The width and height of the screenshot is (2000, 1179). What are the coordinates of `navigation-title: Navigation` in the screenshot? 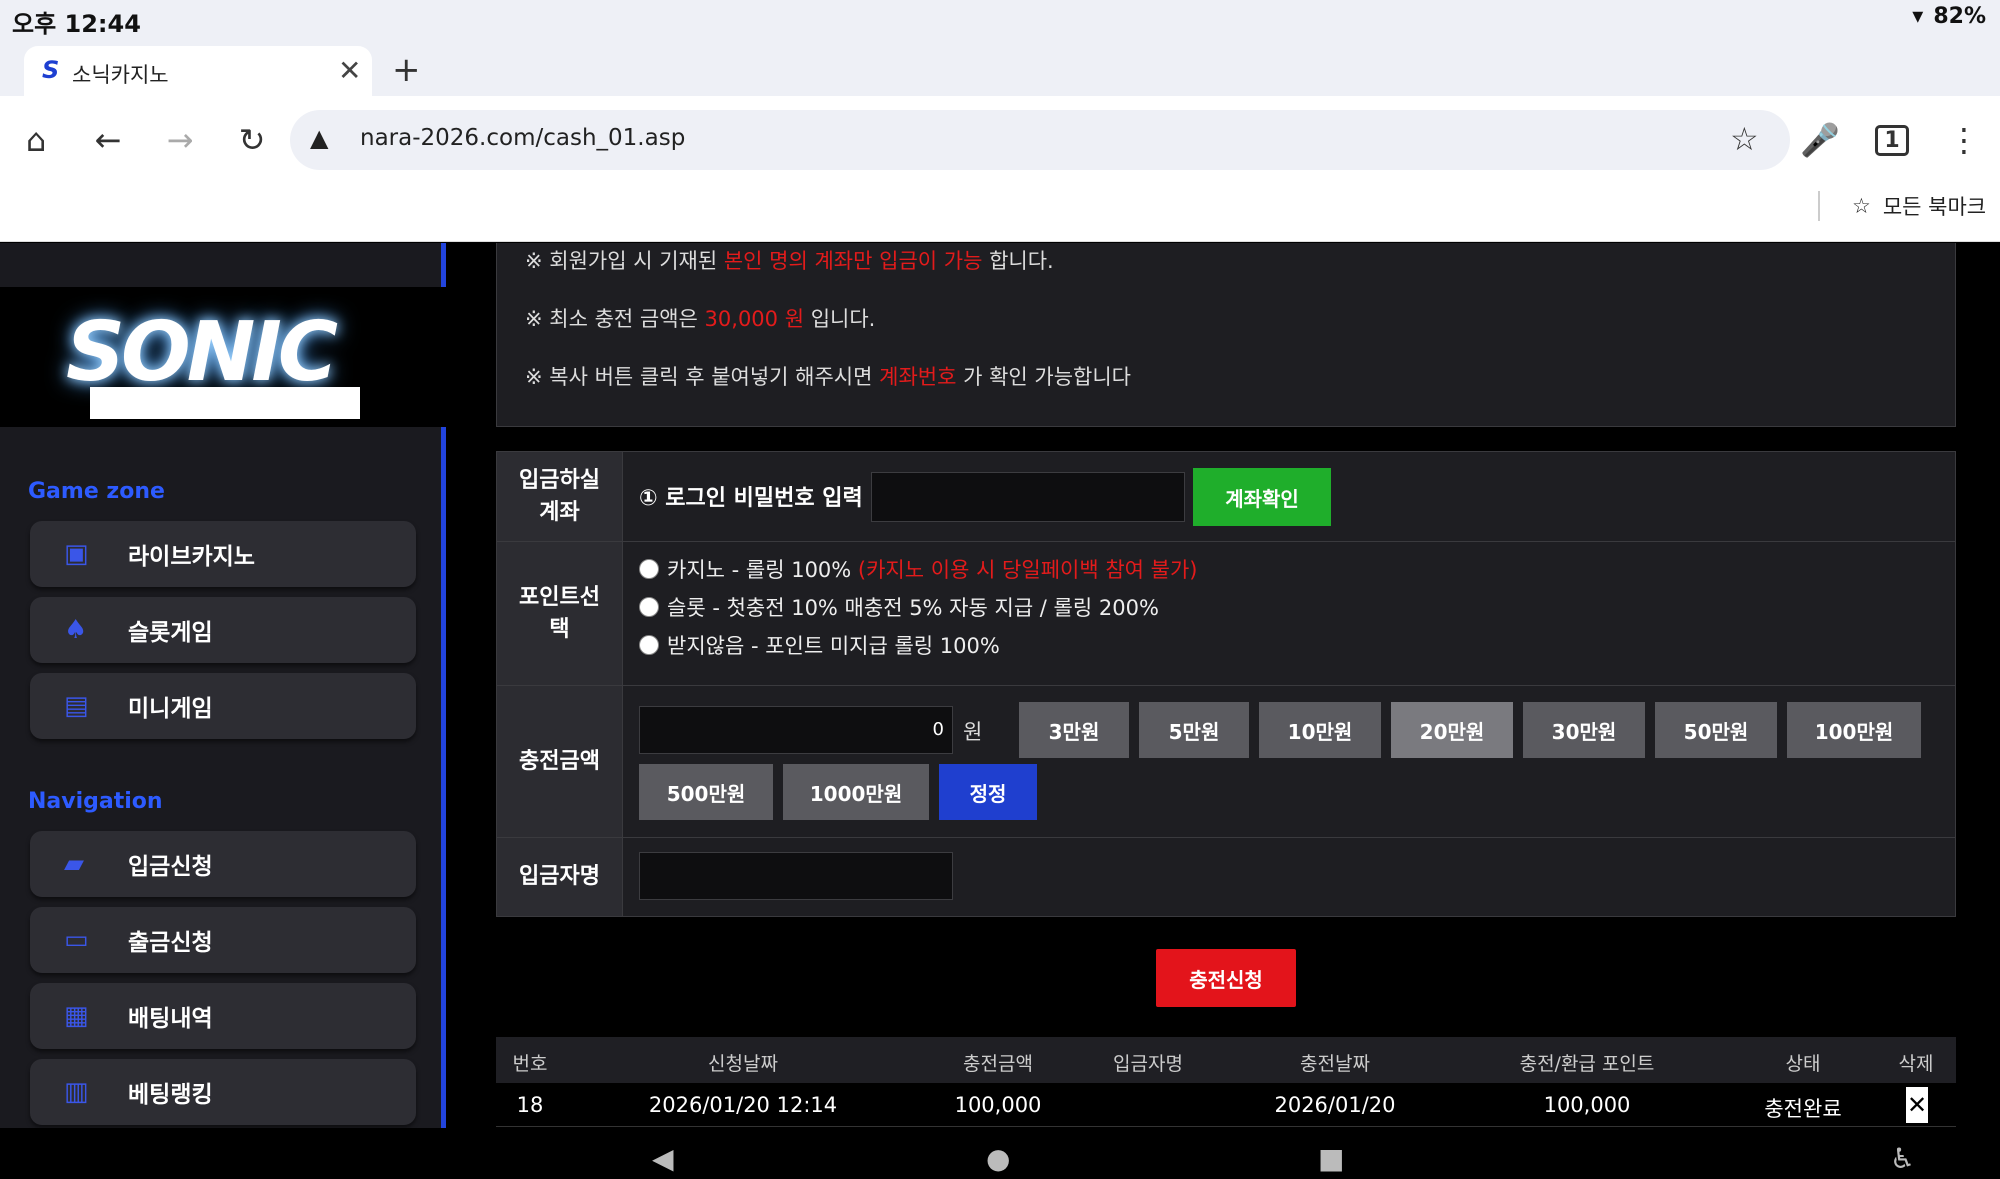 It's located at (95, 801).